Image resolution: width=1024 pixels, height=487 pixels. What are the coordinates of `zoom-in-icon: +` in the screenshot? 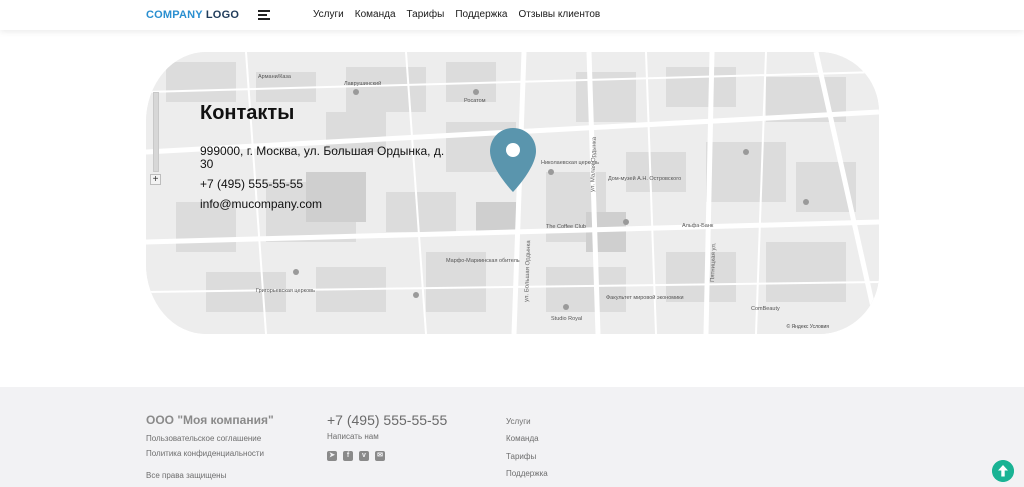 It's located at (155, 179).